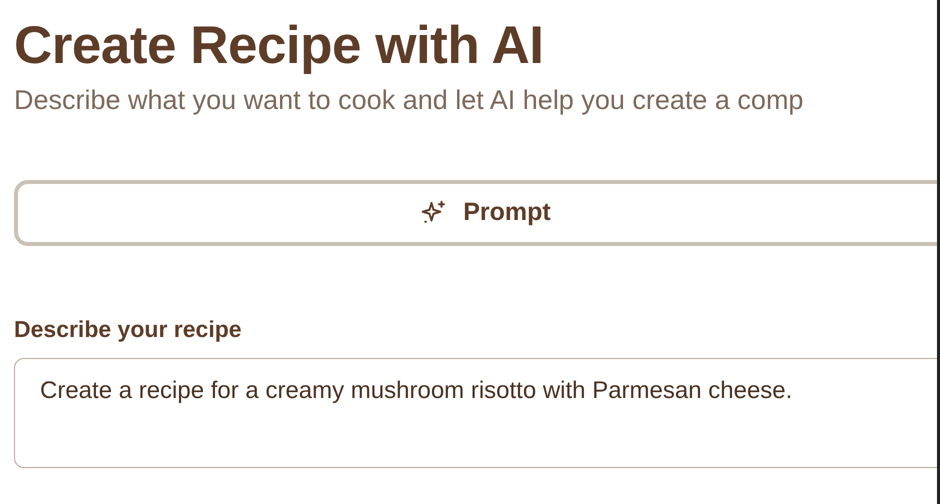  Describe the element at coordinates (475, 213) in the screenshot. I see `prompt-button: Prompt` at that location.